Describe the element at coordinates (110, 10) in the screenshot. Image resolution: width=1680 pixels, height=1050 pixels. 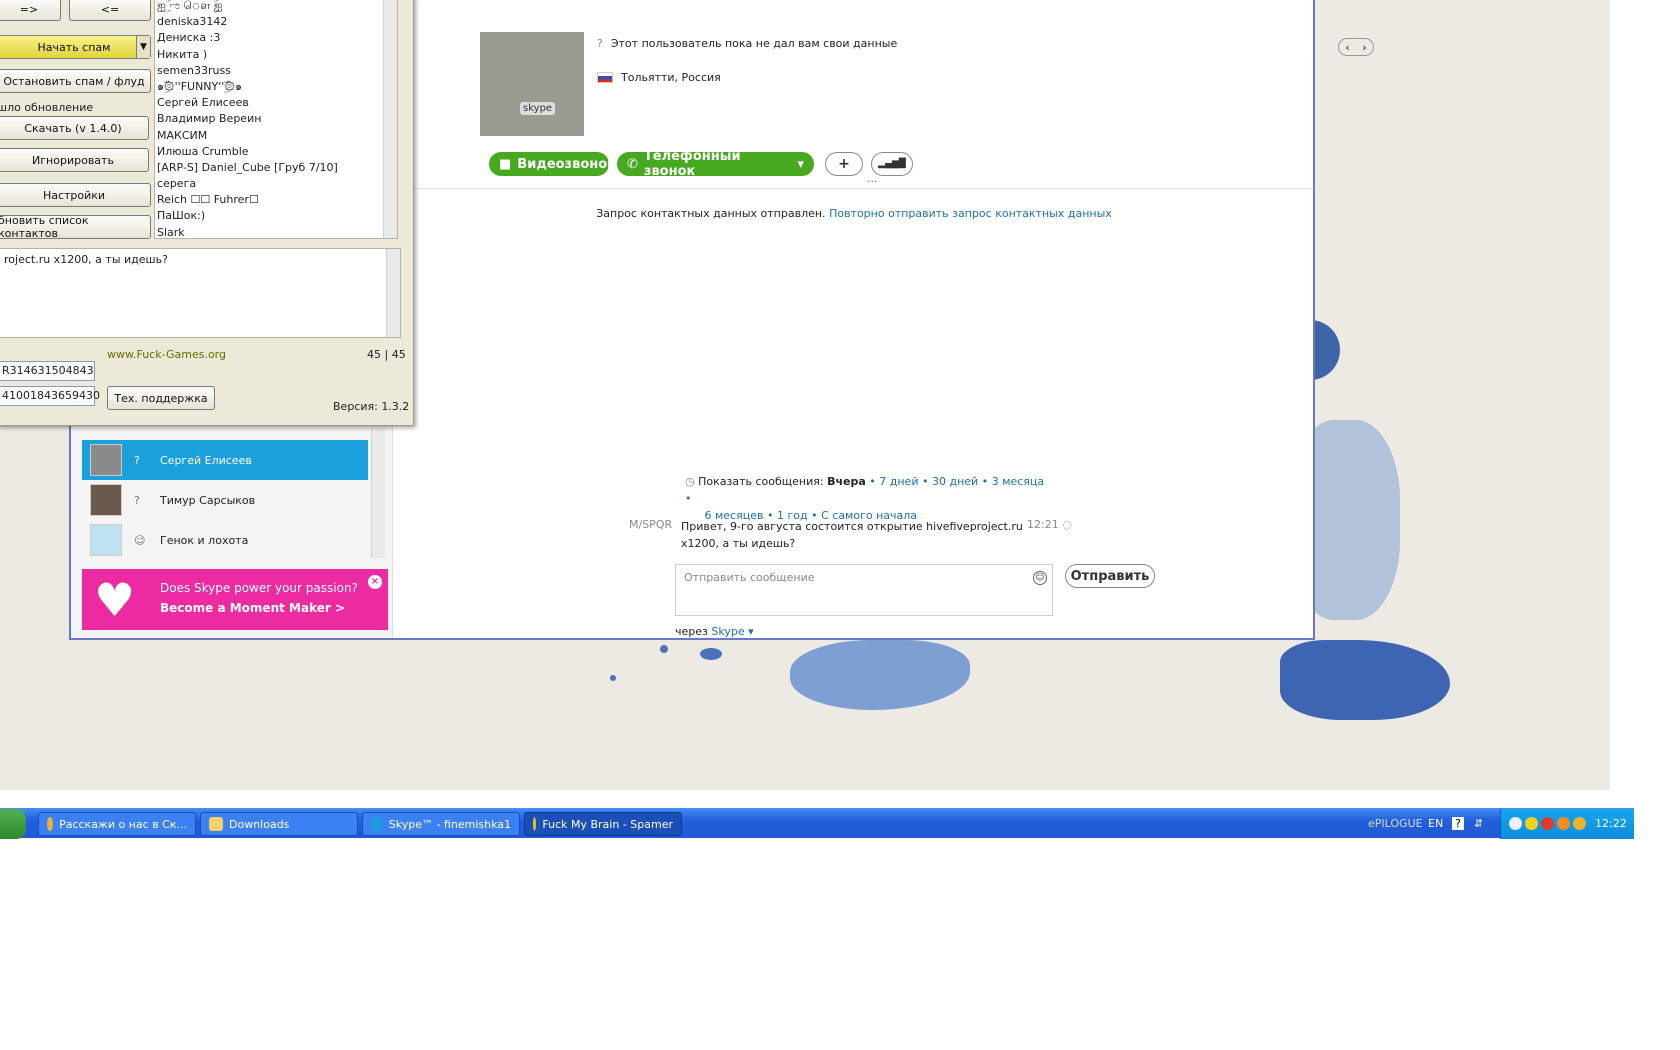
I see `back-button: <=` at that location.